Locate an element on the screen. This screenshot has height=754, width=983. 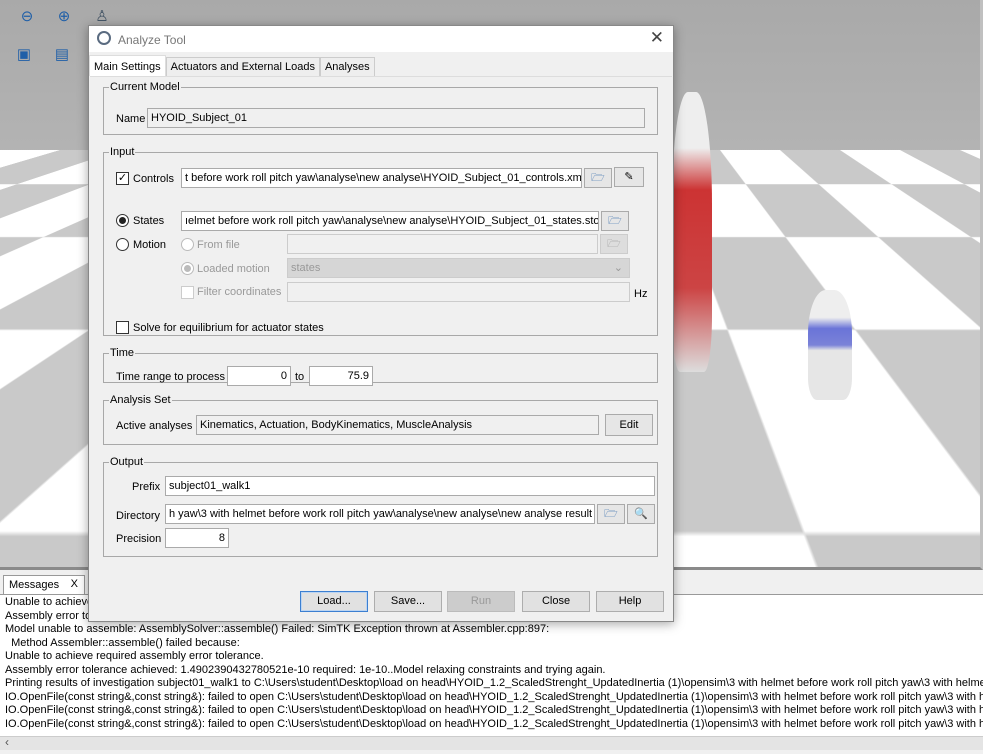
time-range-label: Time range to process is located at coordinates (171, 377).